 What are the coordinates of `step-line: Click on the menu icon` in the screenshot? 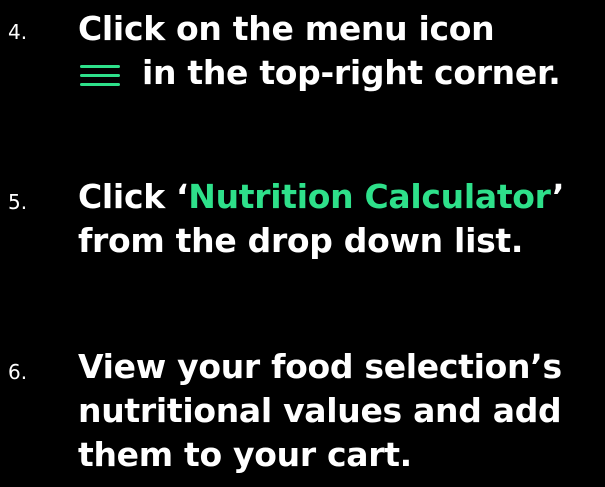 It's located at (286, 28).